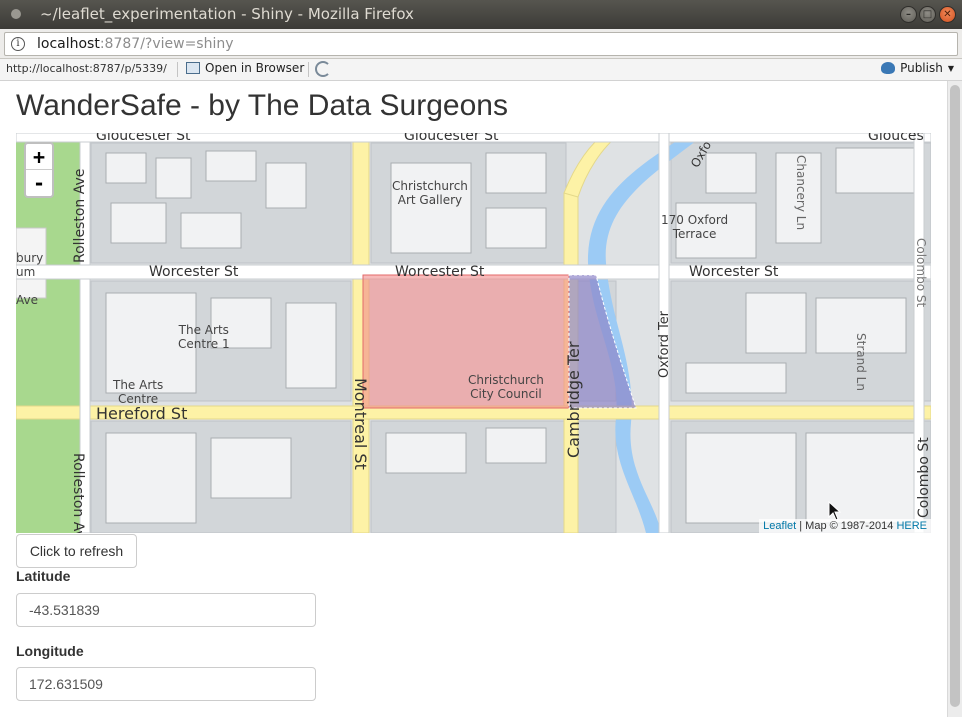 The image size is (962, 717). What do you see at coordinates (927, 14) in the screenshot?
I see `maximize-icon: □` at bounding box center [927, 14].